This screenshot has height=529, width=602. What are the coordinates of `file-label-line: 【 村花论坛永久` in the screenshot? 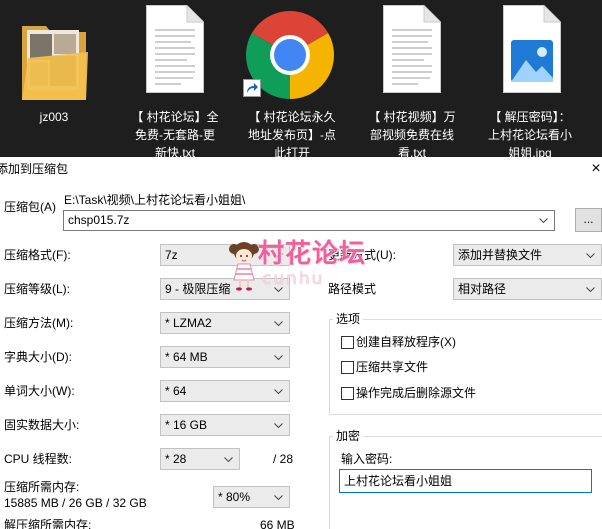 It's located at (292, 117).